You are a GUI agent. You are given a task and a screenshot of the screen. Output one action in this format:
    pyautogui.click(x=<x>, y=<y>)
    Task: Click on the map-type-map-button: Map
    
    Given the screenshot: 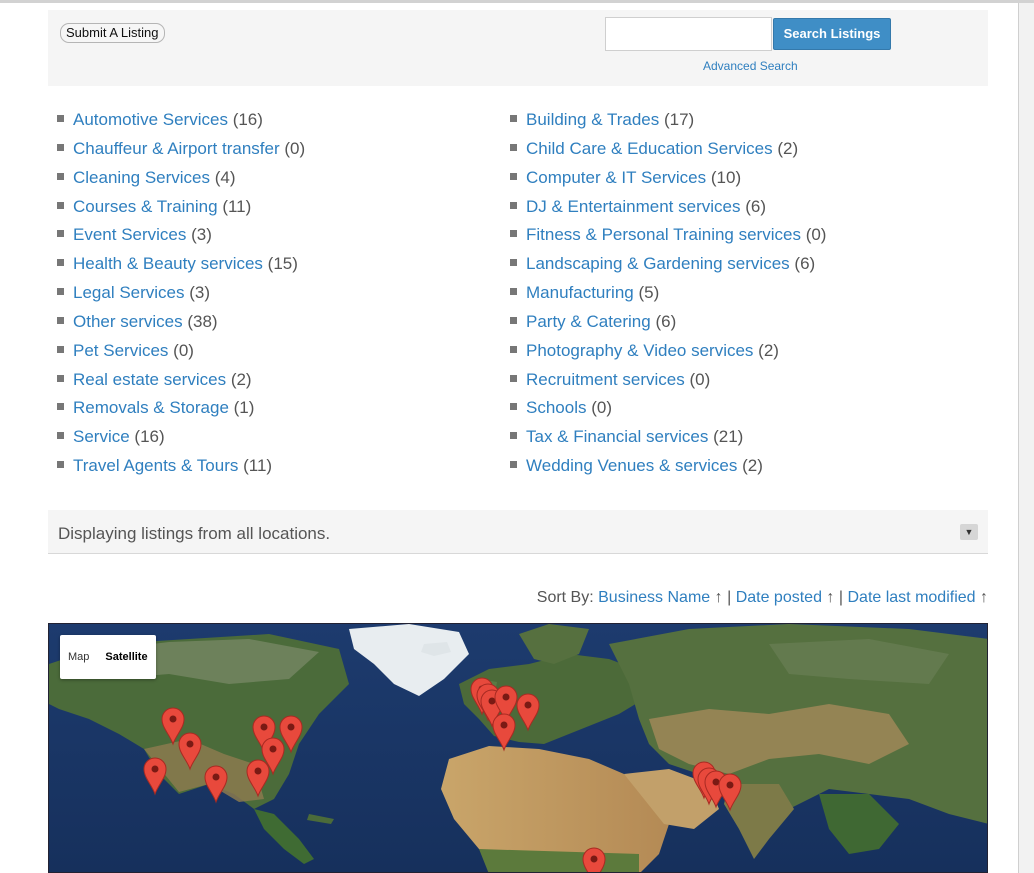 What is the action you would take?
    pyautogui.click(x=78, y=657)
    